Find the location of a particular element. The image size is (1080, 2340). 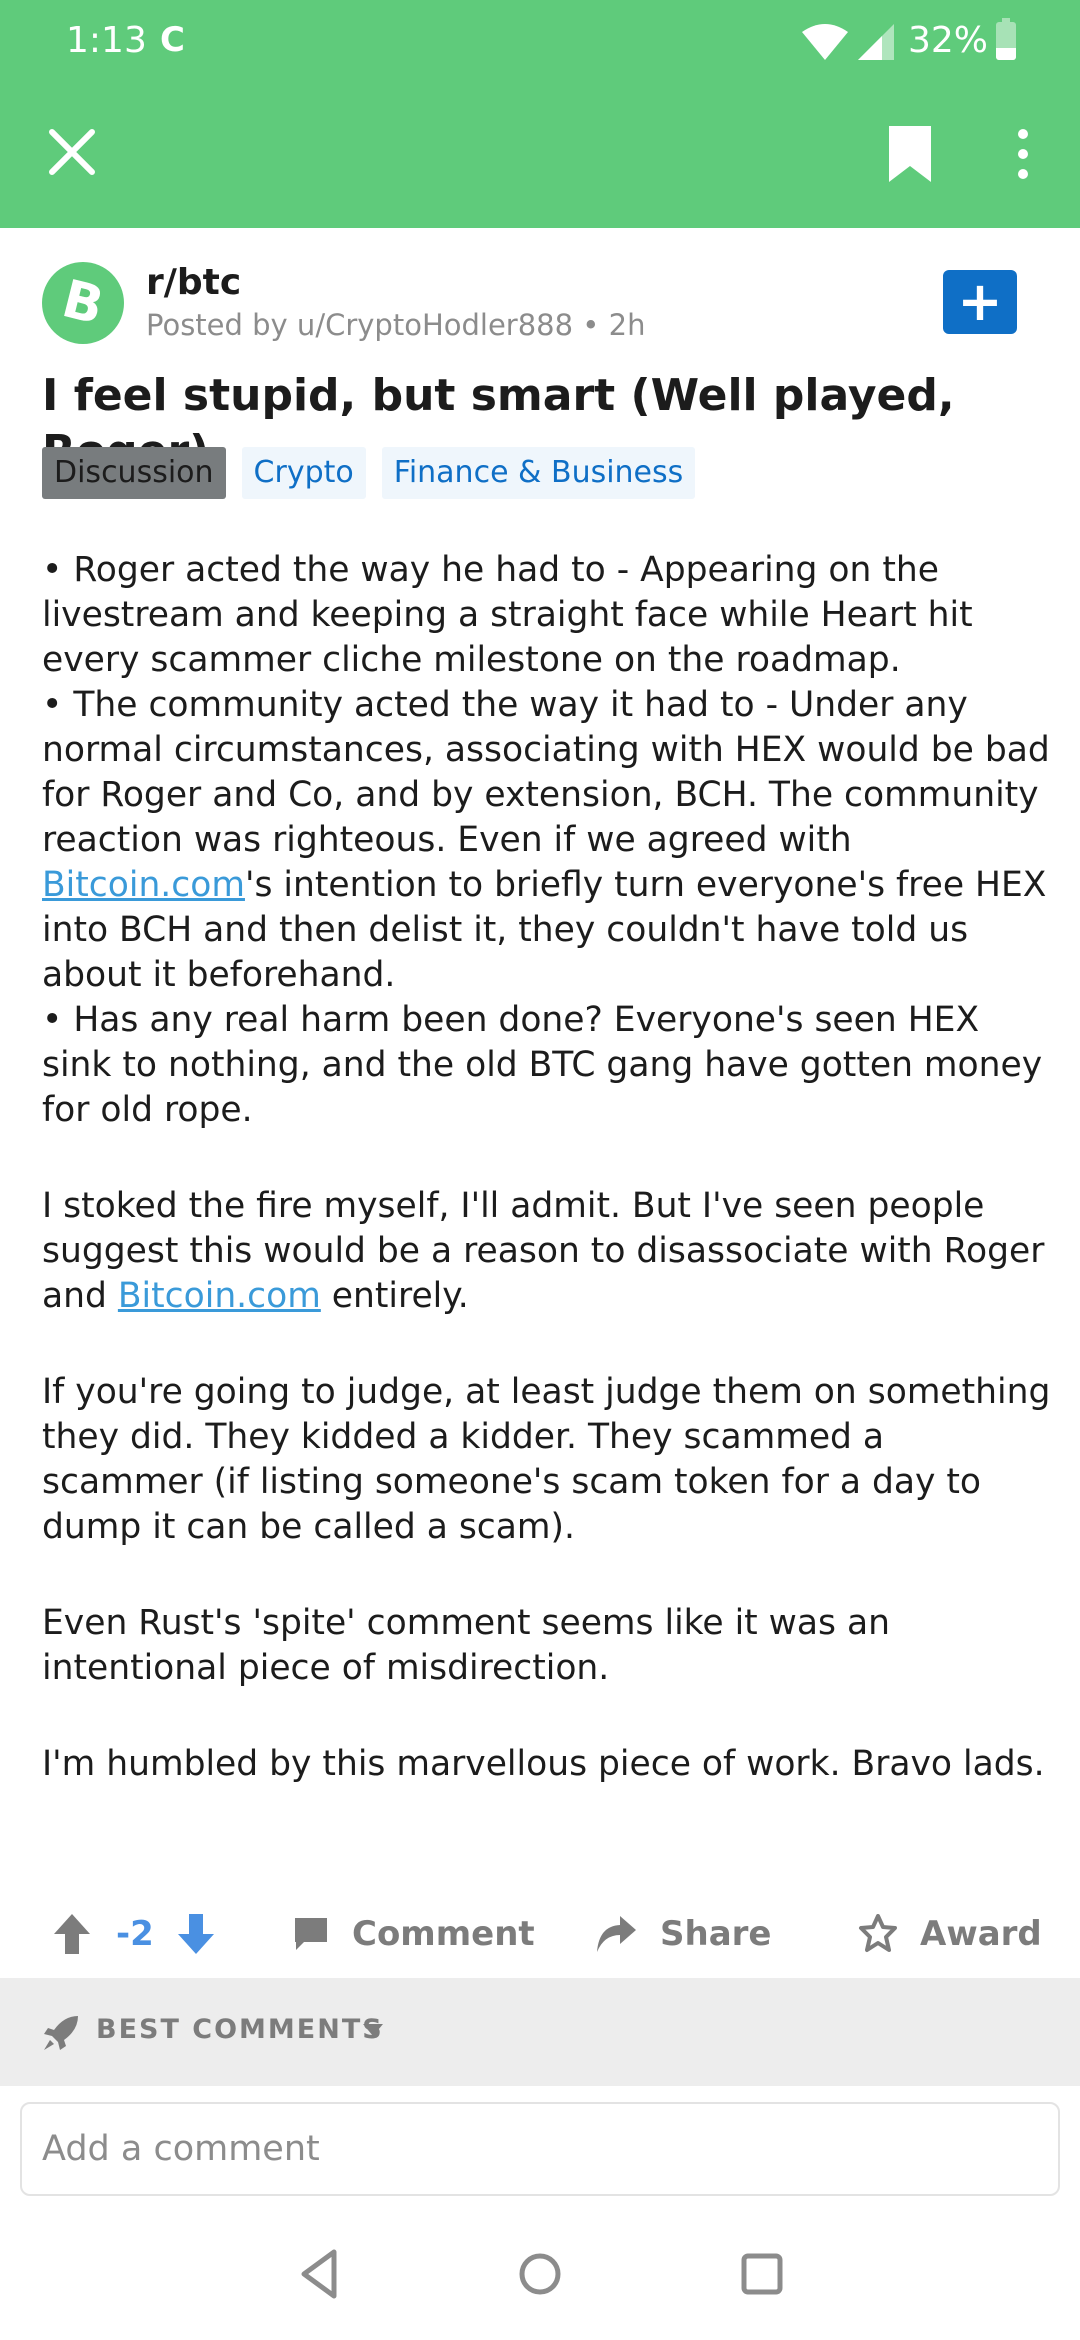

arrow-down-icon is located at coordinates (196, 1934).